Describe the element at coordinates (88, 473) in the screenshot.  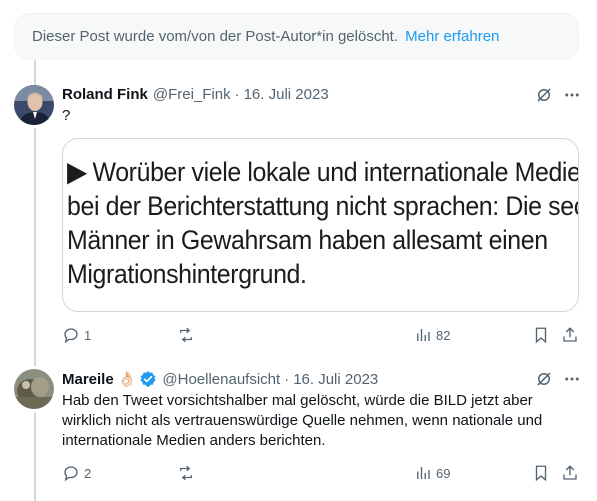
I see `reply-count: 2` at that location.